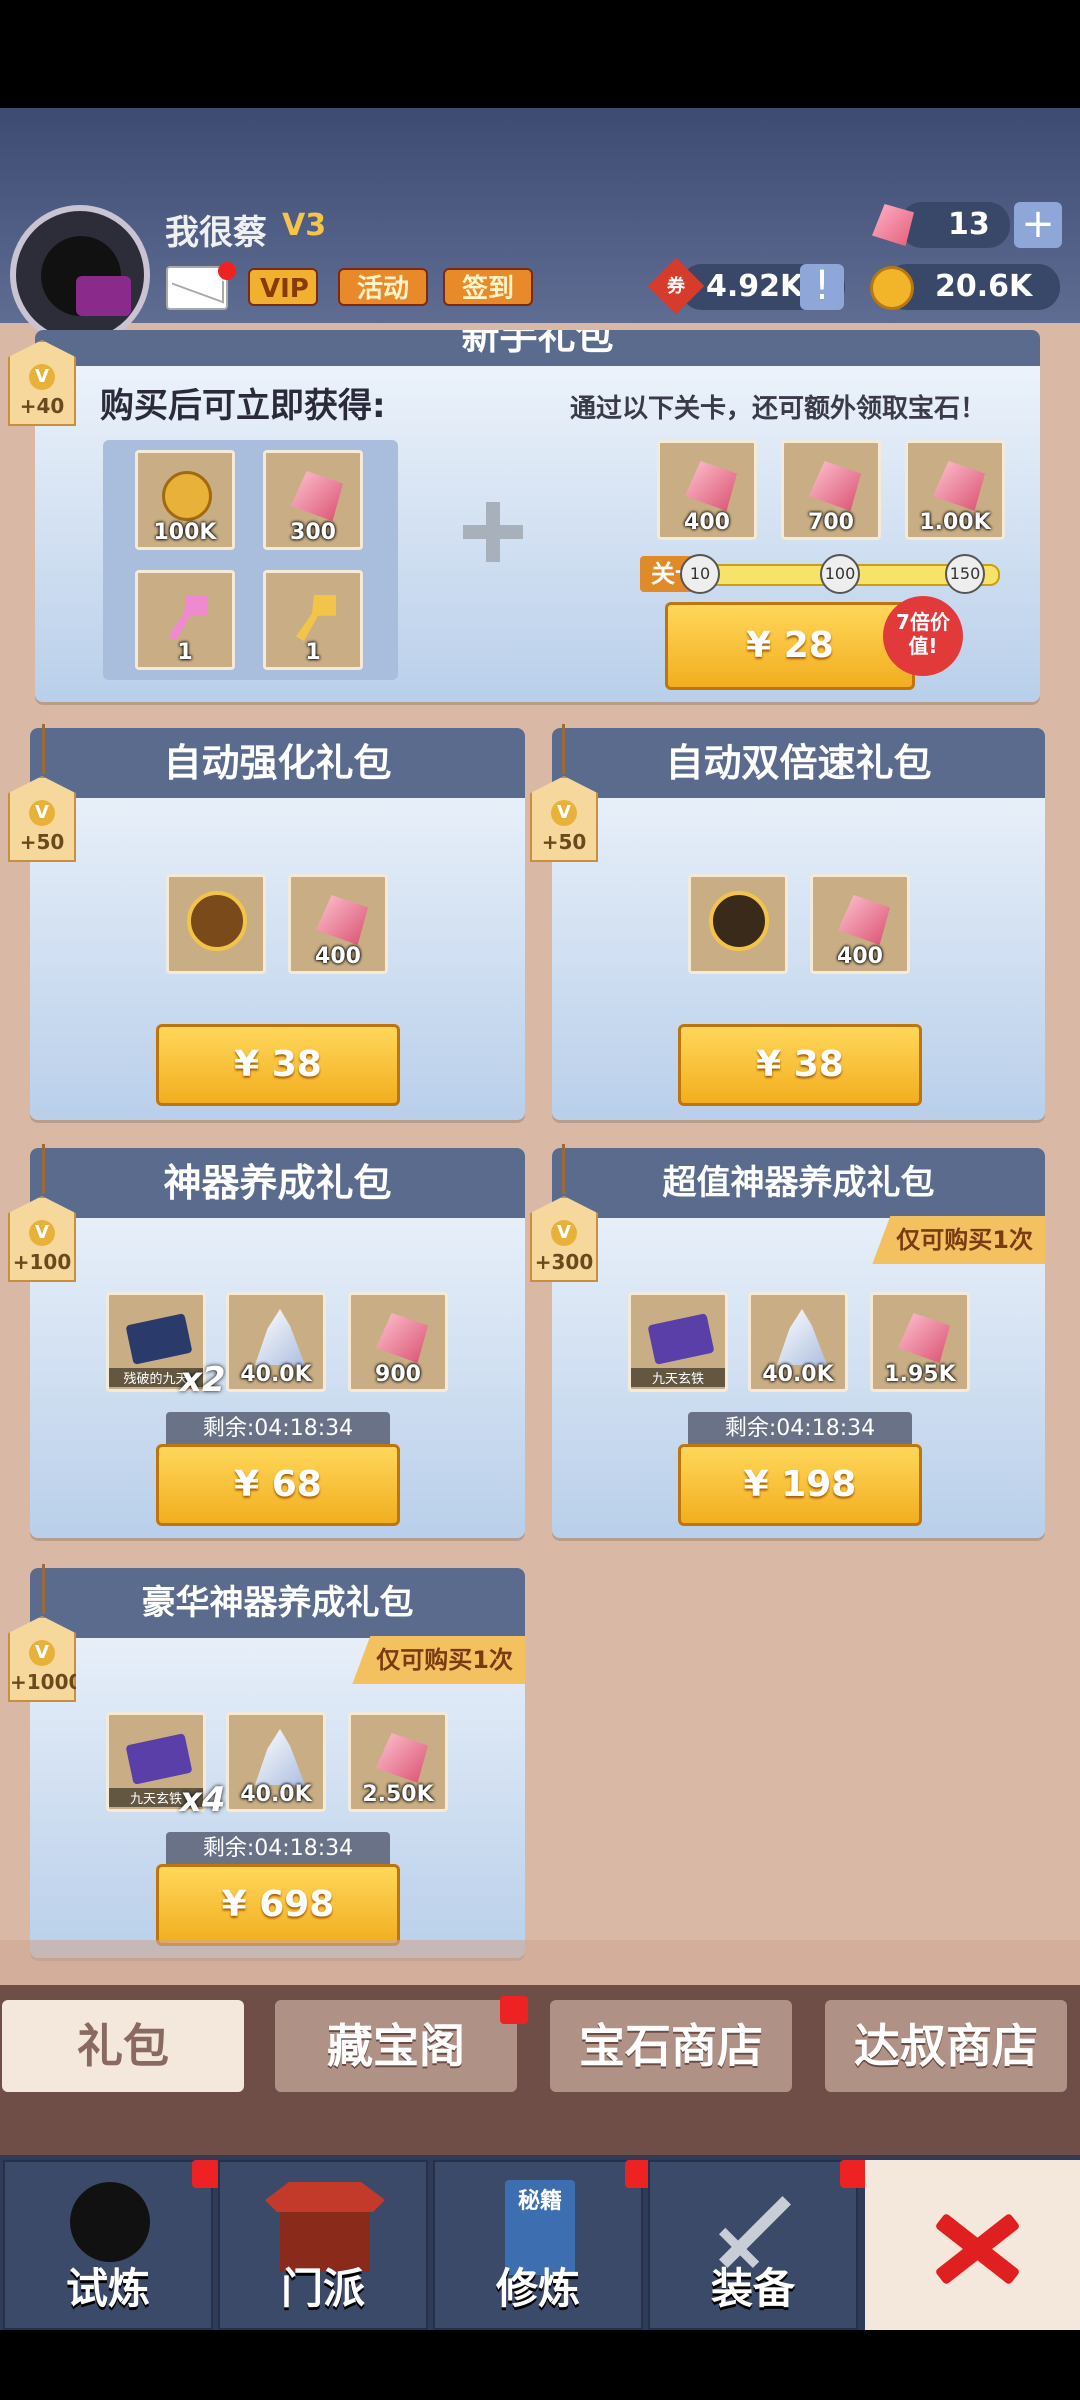 The image size is (1080, 2400). I want to click on player-name: 我很蔡, so click(216, 233).